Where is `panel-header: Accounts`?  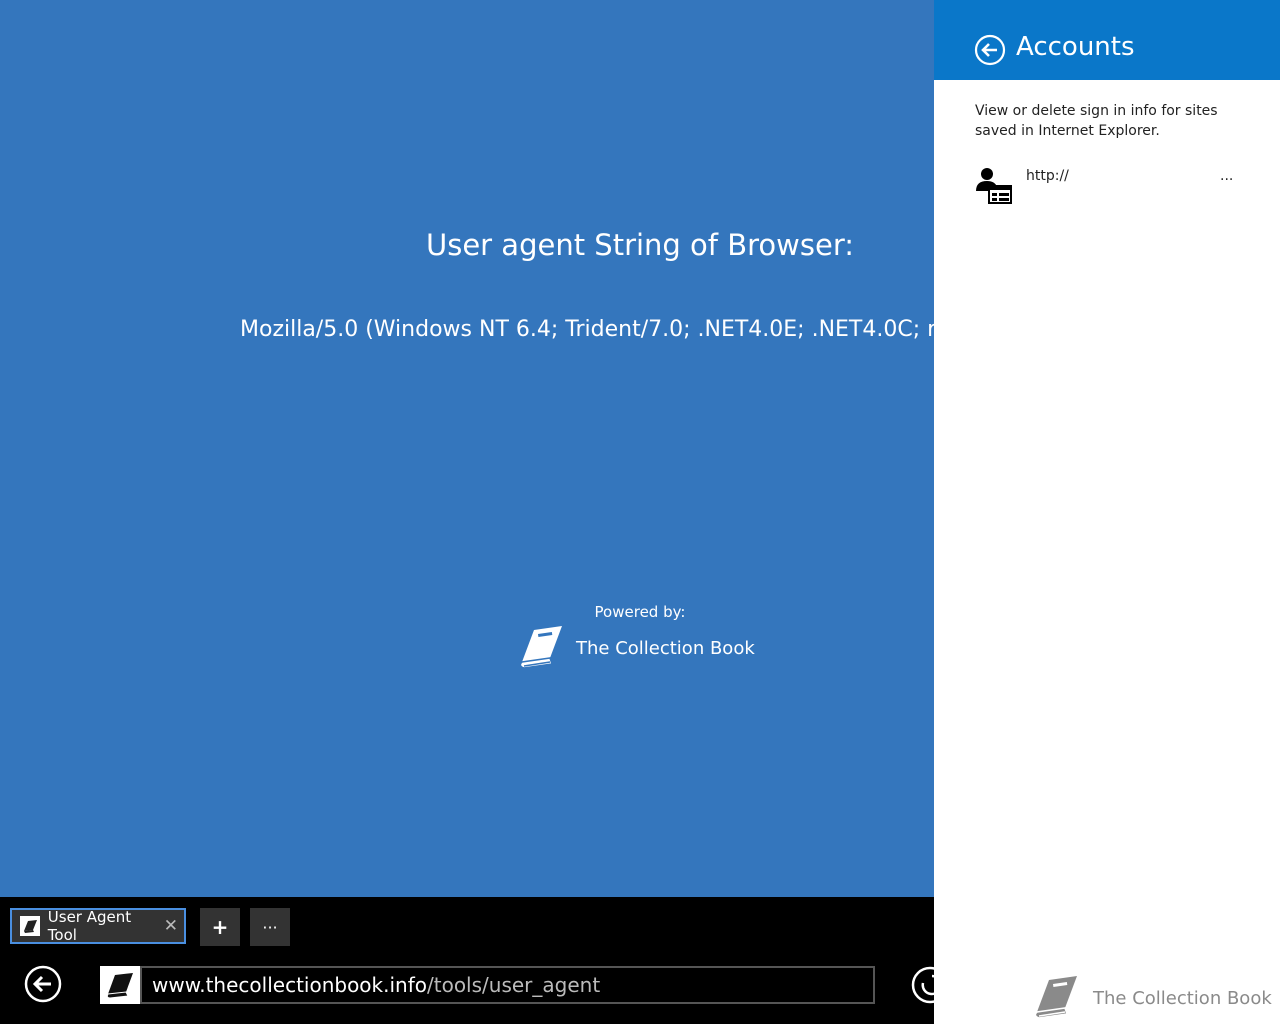
panel-header: Accounts is located at coordinates (1107, 40).